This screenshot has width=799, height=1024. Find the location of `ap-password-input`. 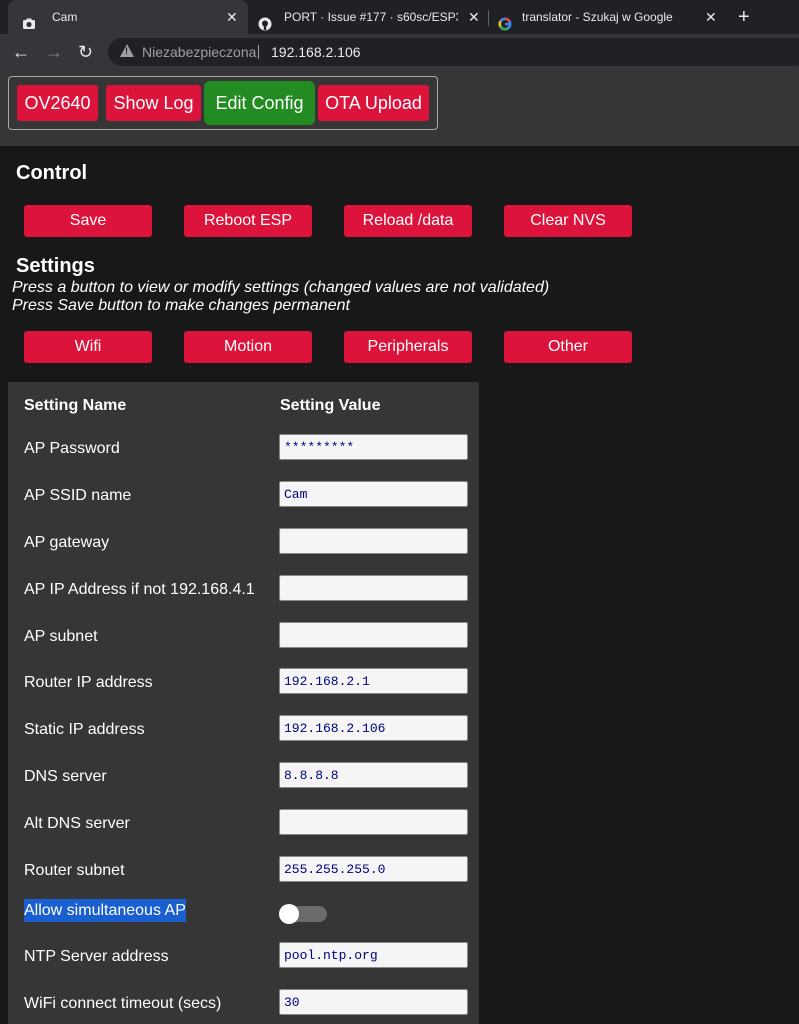

ap-password-input is located at coordinates (373, 447).